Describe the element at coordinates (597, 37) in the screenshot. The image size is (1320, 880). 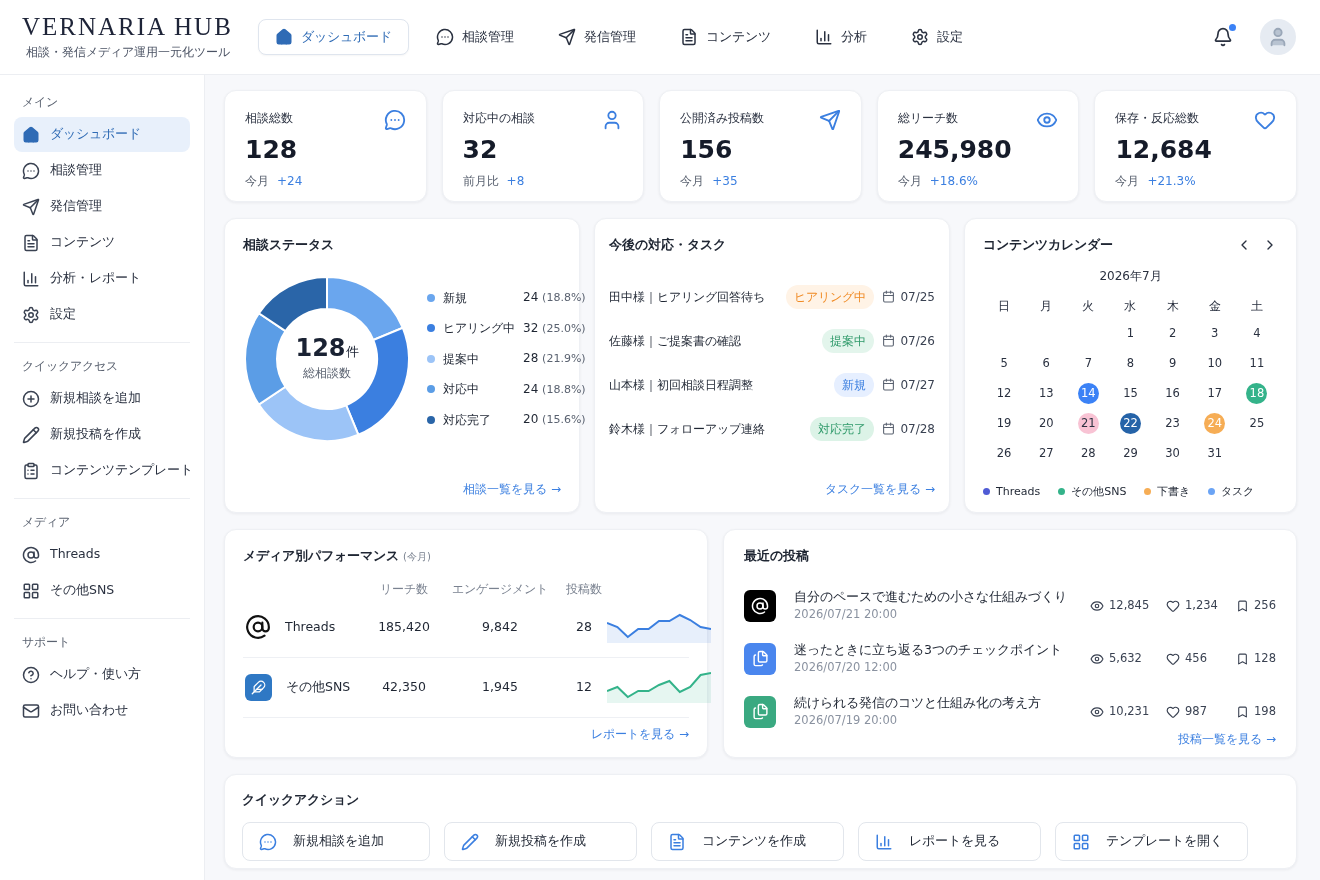
I see `nav-tab: 発信管理` at that location.